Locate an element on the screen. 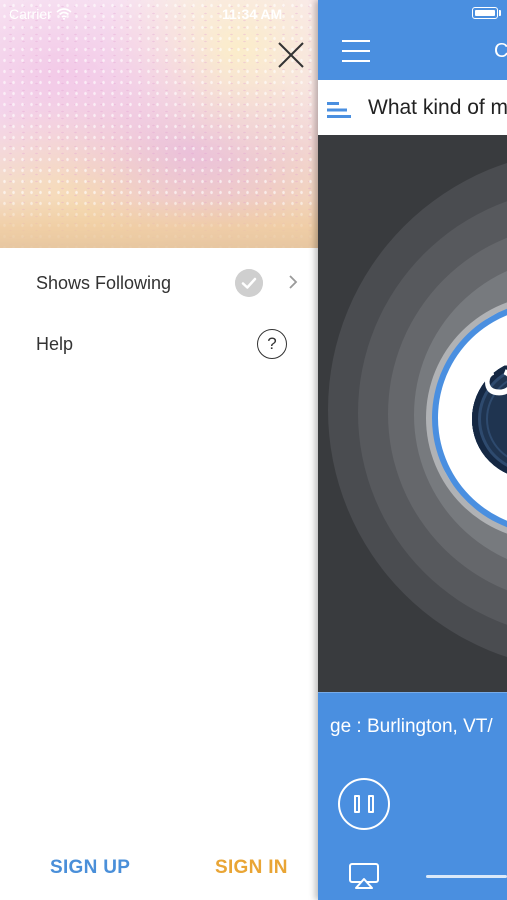  menu-item-shows-following: Shows Following is located at coordinates (159, 283).